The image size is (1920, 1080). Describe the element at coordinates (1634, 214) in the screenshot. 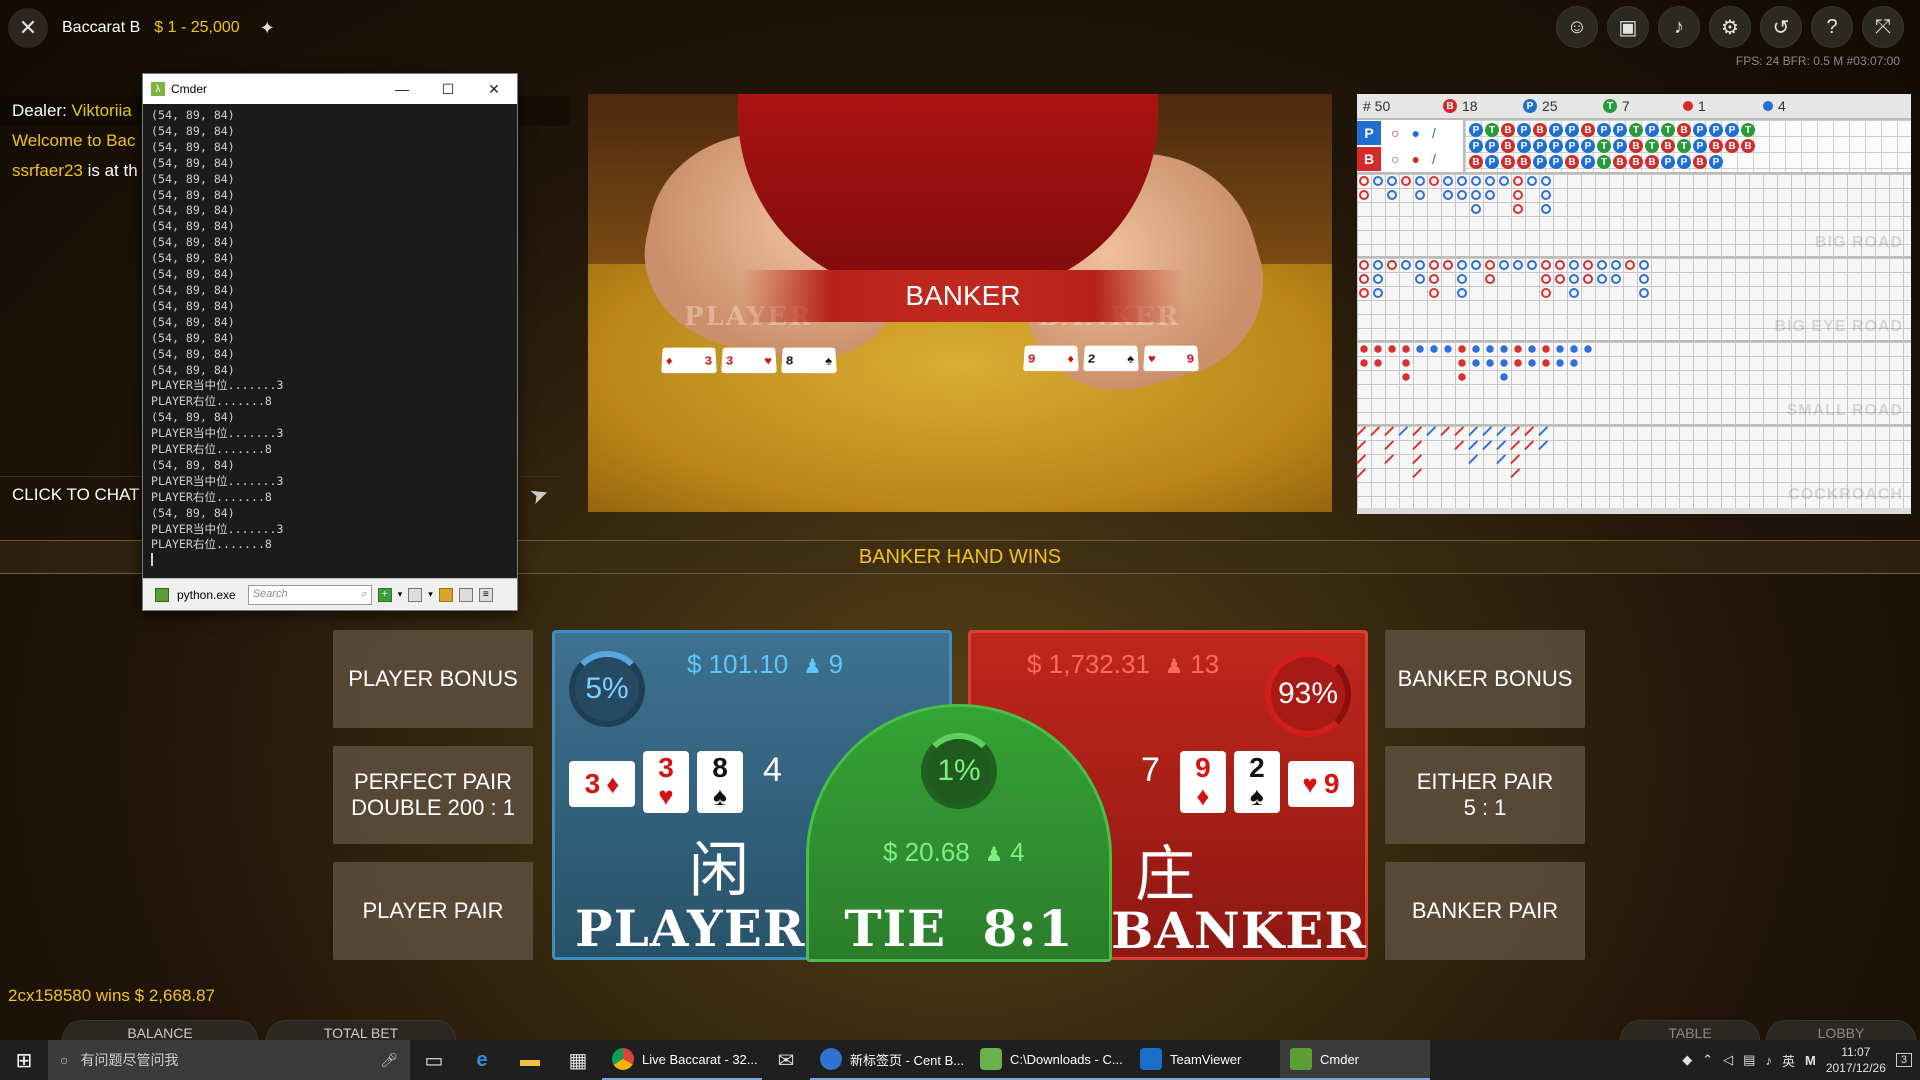

I see `big-road: BIG ROAD` at that location.